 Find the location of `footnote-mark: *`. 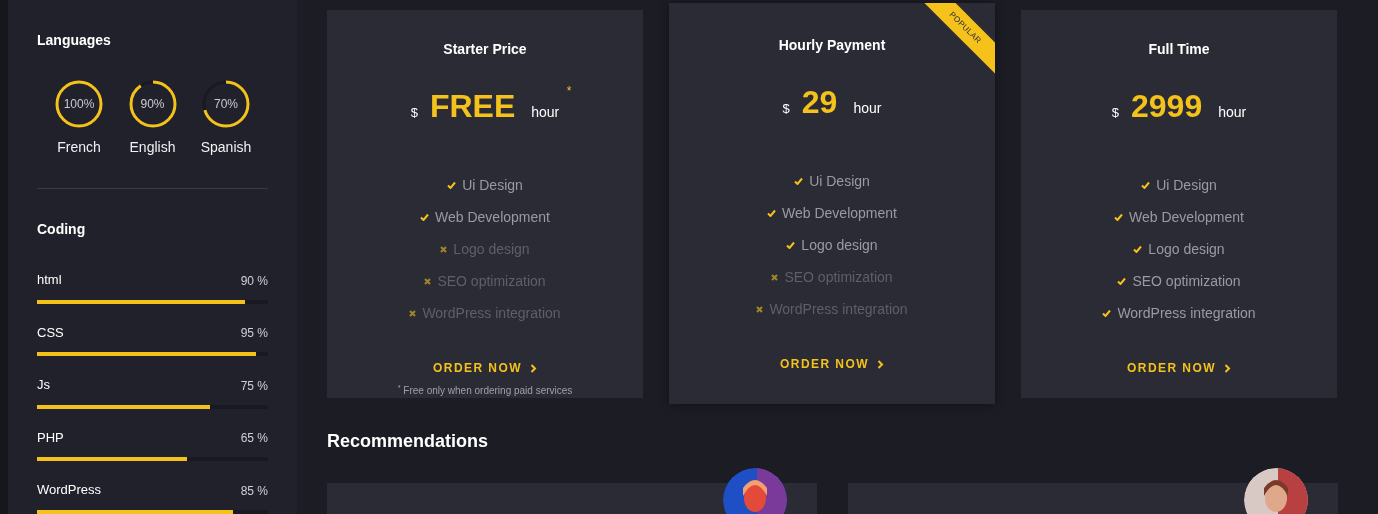

footnote-mark: * is located at coordinates (569, 91).